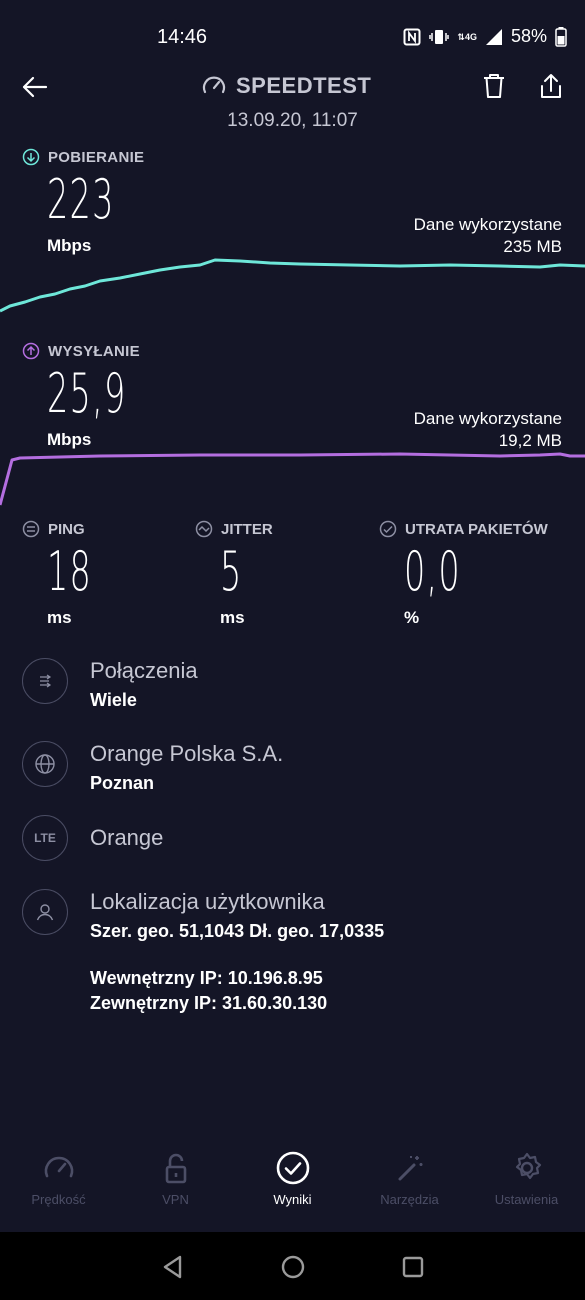  What do you see at coordinates (409, 1199) in the screenshot?
I see `nav-tools-label: Narzędzia` at bounding box center [409, 1199].